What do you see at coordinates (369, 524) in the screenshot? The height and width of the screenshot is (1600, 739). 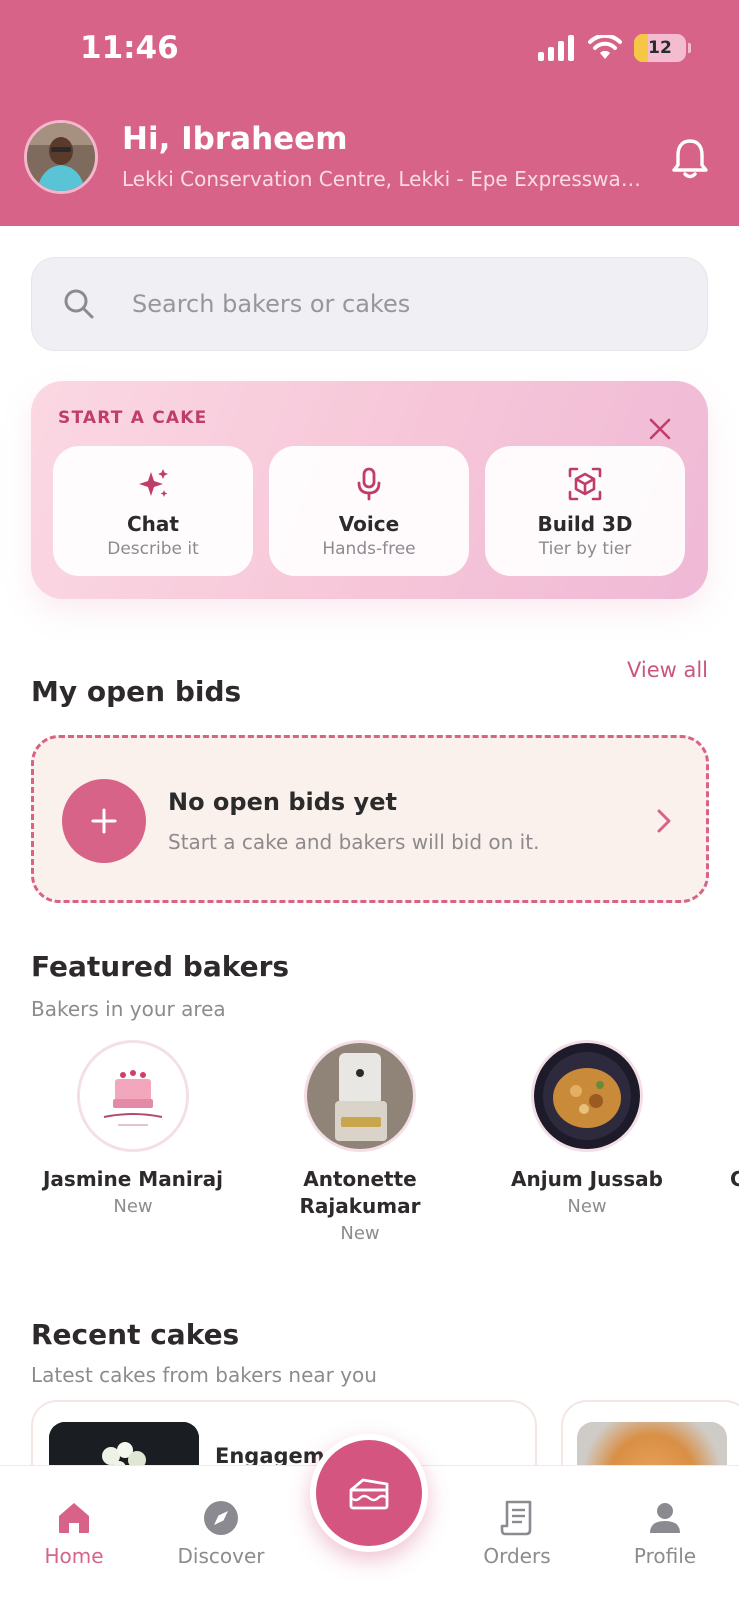 I see `option-title: Voice` at bounding box center [369, 524].